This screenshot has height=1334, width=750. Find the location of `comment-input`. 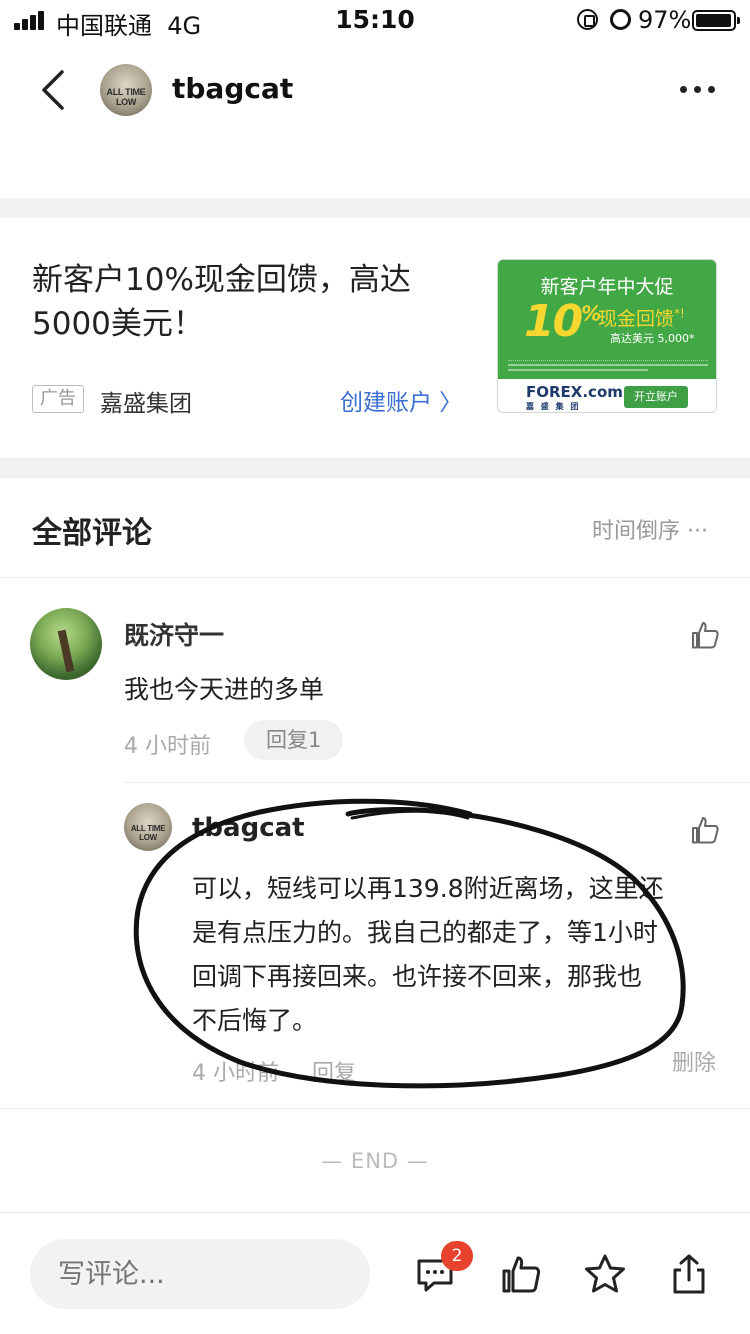

comment-input is located at coordinates (200, 1274).